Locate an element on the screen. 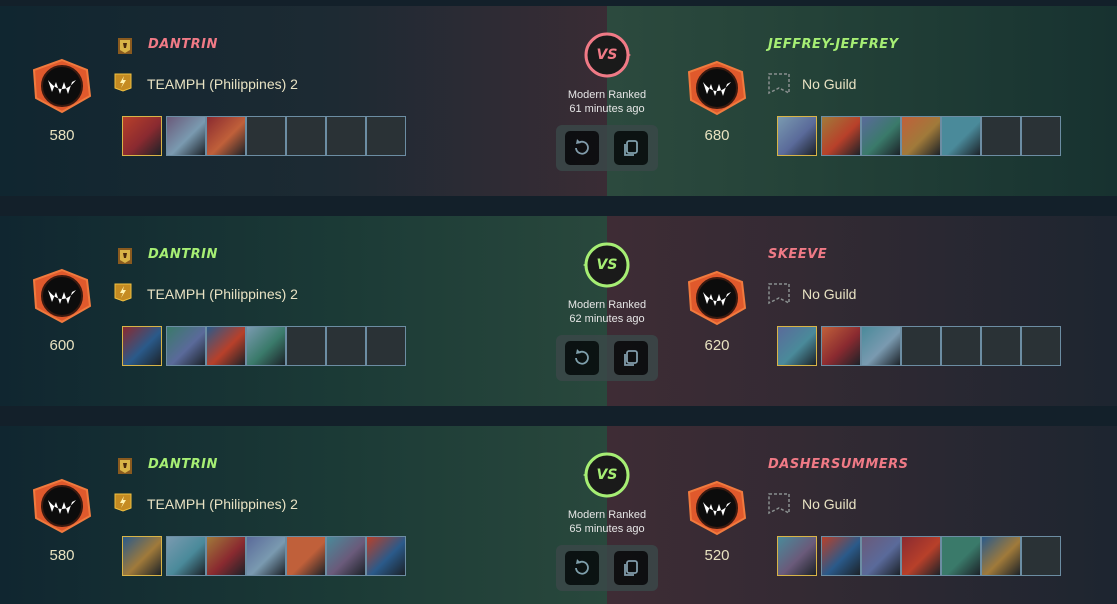 The image size is (1117, 604). match-time: 61 minutes ago is located at coordinates (607, 109).